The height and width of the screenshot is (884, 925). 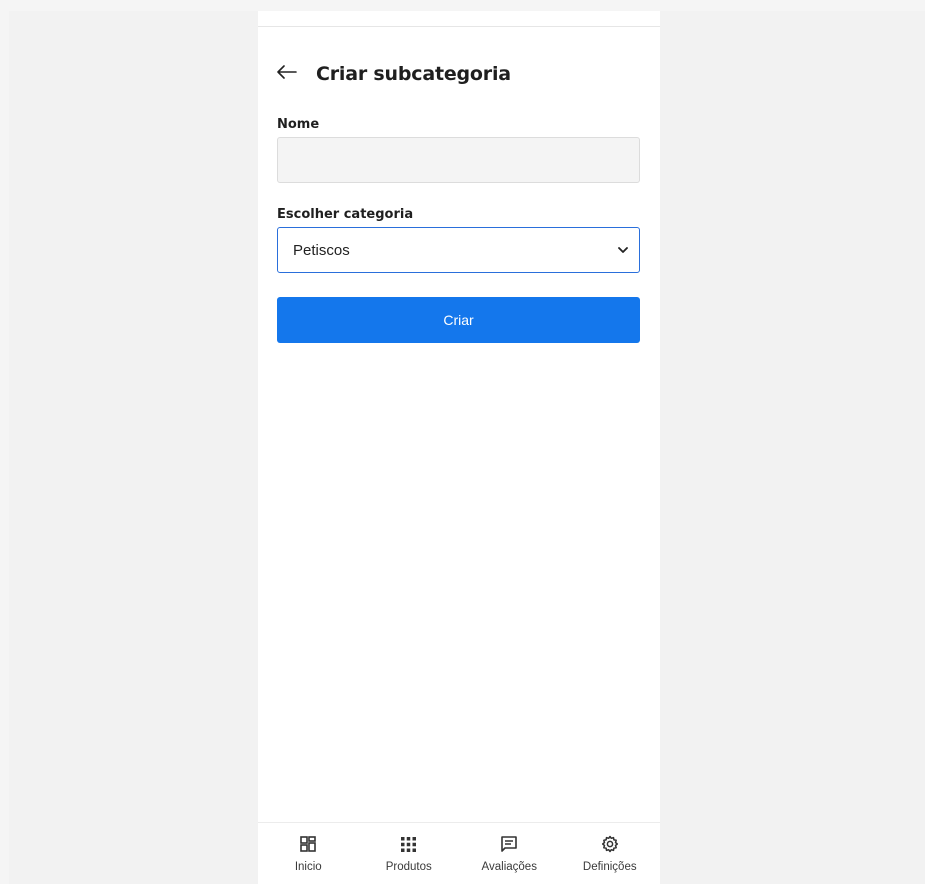 What do you see at coordinates (409, 853) in the screenshot?
I see `nav-item-produtos: Produtos` at bounding box center [409, 853].